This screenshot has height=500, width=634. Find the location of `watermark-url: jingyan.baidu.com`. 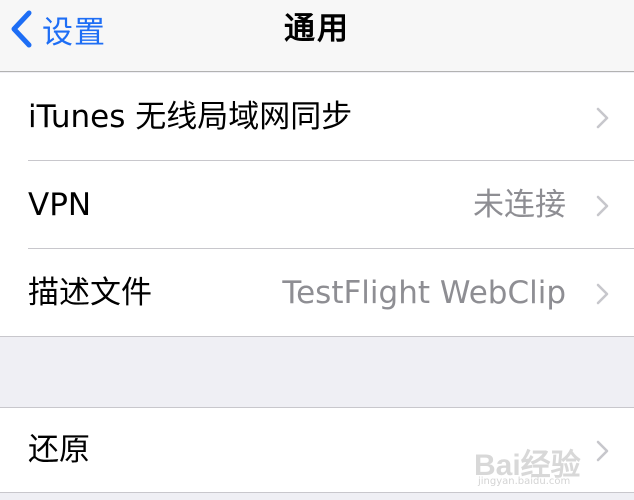

watermark-url: jingyan.baidu.com is located at coordinates (524, 481).